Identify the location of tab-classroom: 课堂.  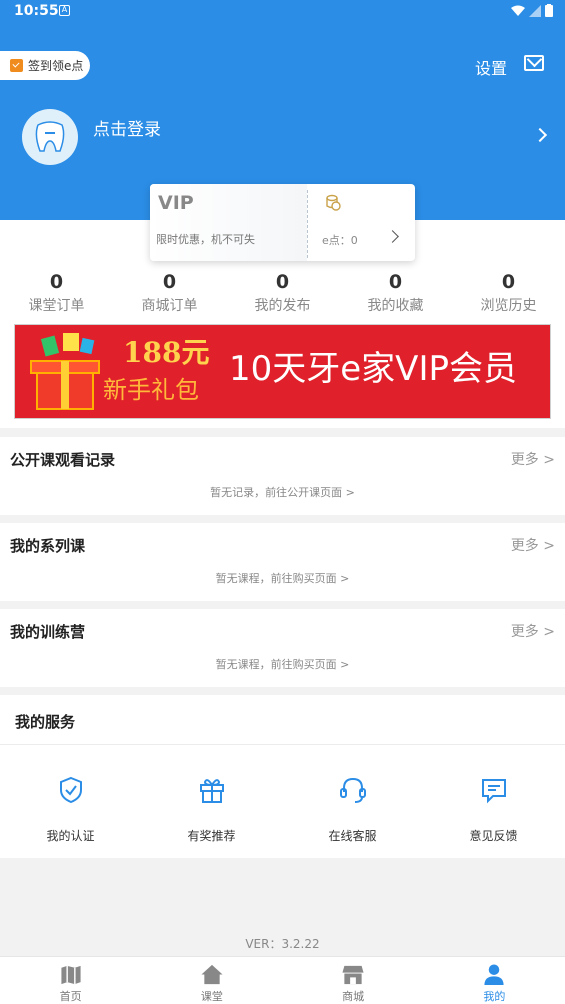
(211, 980).